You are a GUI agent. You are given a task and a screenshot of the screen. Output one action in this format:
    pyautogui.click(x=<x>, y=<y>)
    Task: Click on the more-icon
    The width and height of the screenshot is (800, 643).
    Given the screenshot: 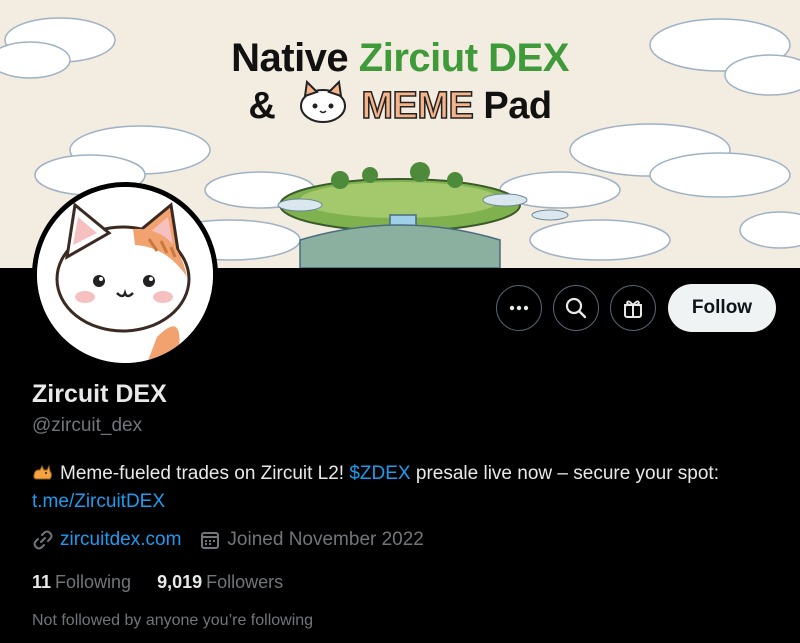 What is the action you would take?
    pyautogui.click(x=519, y=308)
    